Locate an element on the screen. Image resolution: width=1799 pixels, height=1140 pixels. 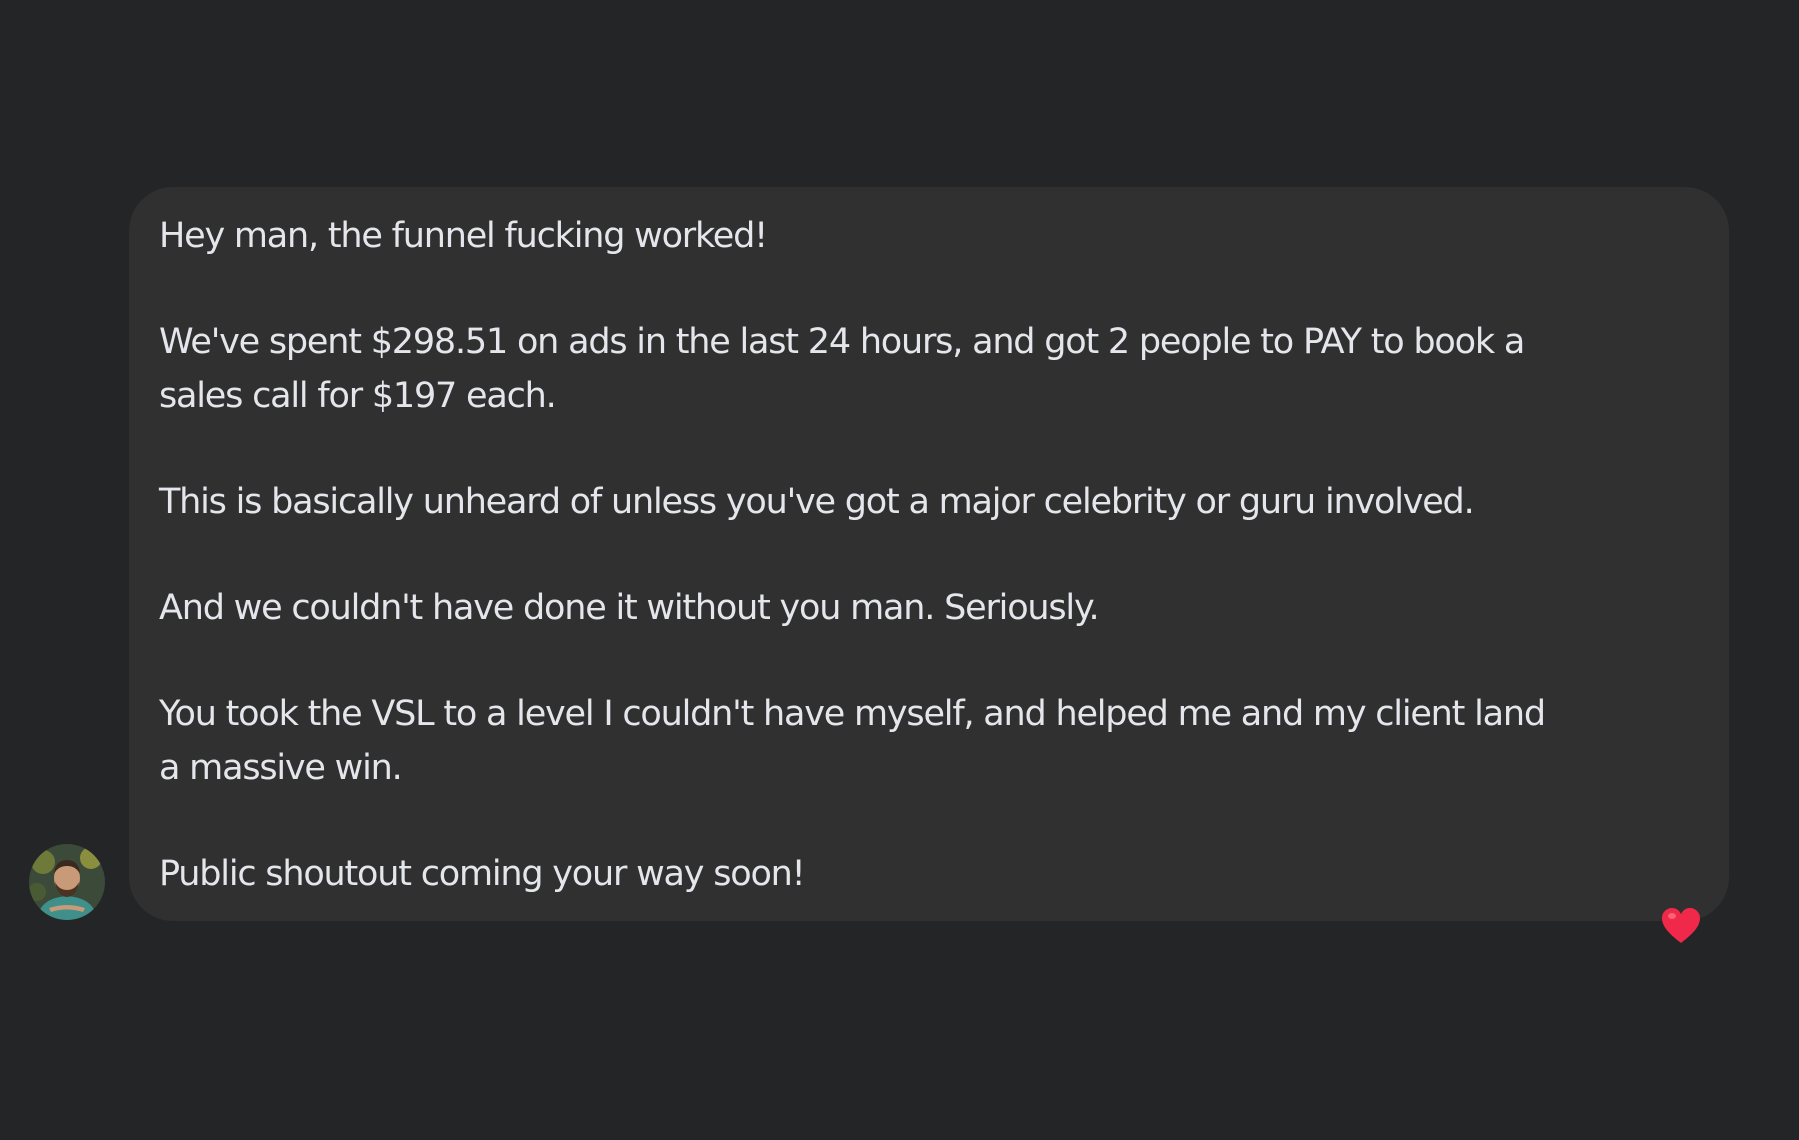
message-line: a massive win. is located at coordinates (281, 768).